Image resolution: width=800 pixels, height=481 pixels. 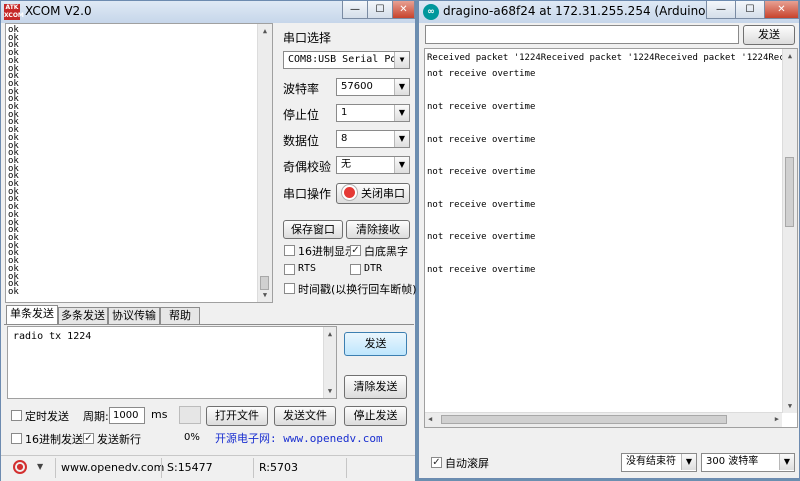 I want to click on clear-send-label: 清除发送, so click(x=375, y=386).